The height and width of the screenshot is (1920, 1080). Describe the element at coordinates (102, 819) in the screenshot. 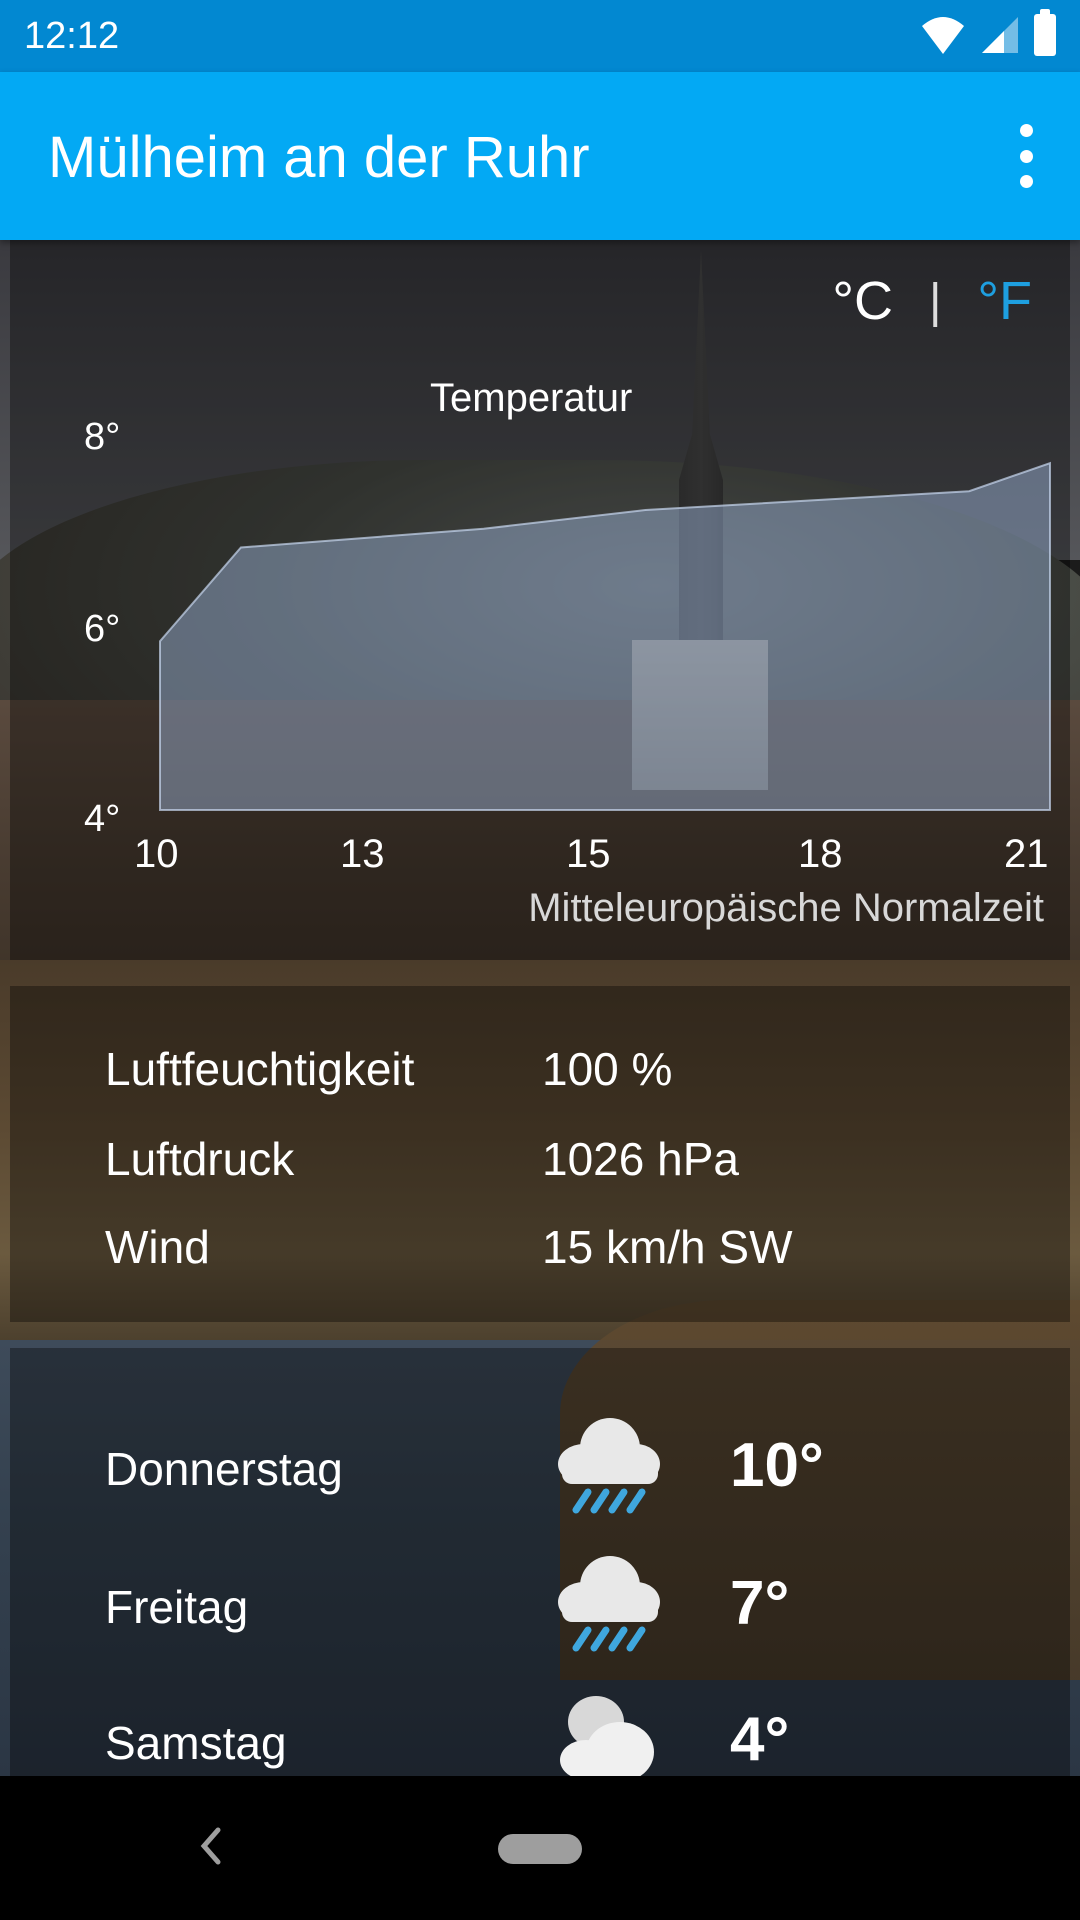

I see `y-tick-label: 4°` at that location.